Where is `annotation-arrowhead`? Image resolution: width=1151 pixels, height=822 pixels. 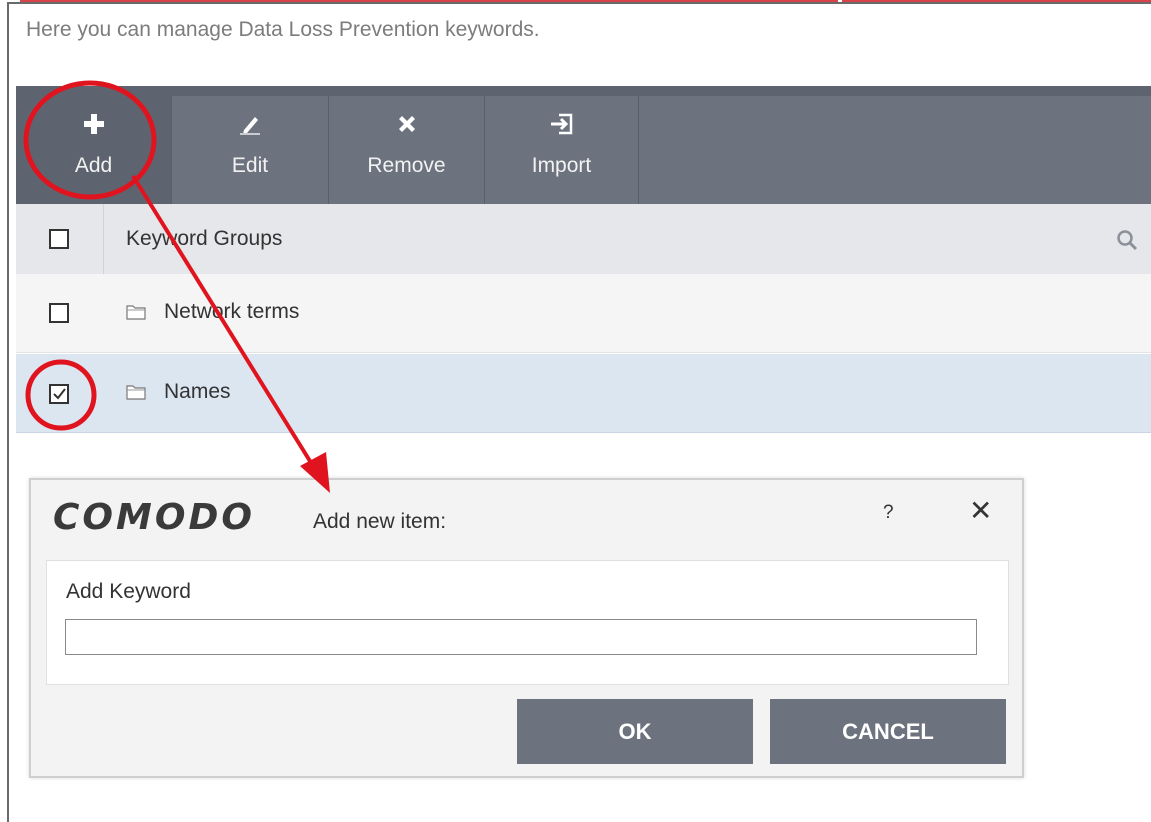 annotation-arrowhead is located at coordinates (315, 472).